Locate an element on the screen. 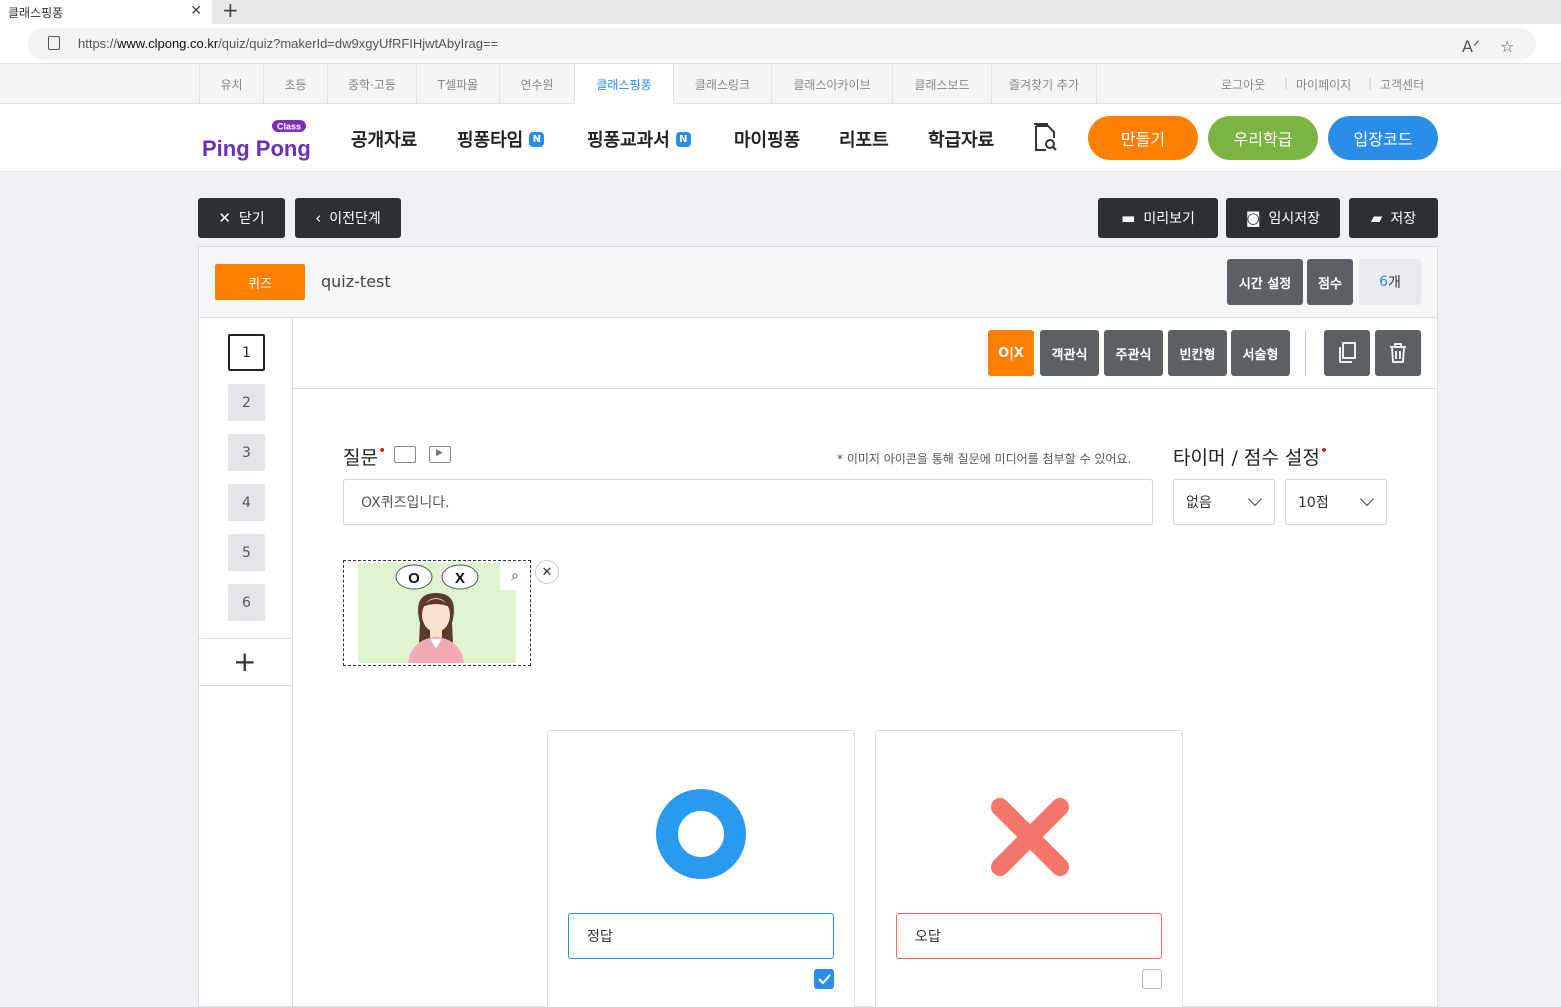 Image resolution: width=1561 pixels, height=1007 pixels. save-button: ▰ 저장 is located at coordinates (1393, 218).